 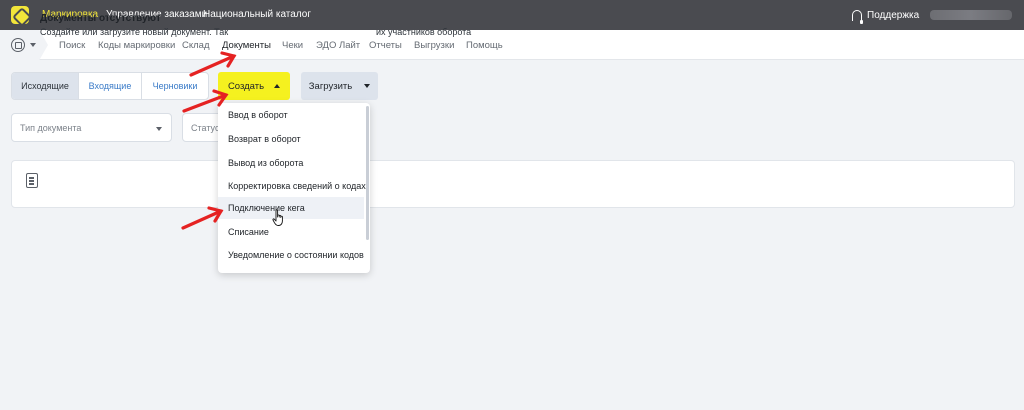 I want to click on menu-item-withdraw-from-circulation: Вывод из оборота, so click(x=291, y=163).